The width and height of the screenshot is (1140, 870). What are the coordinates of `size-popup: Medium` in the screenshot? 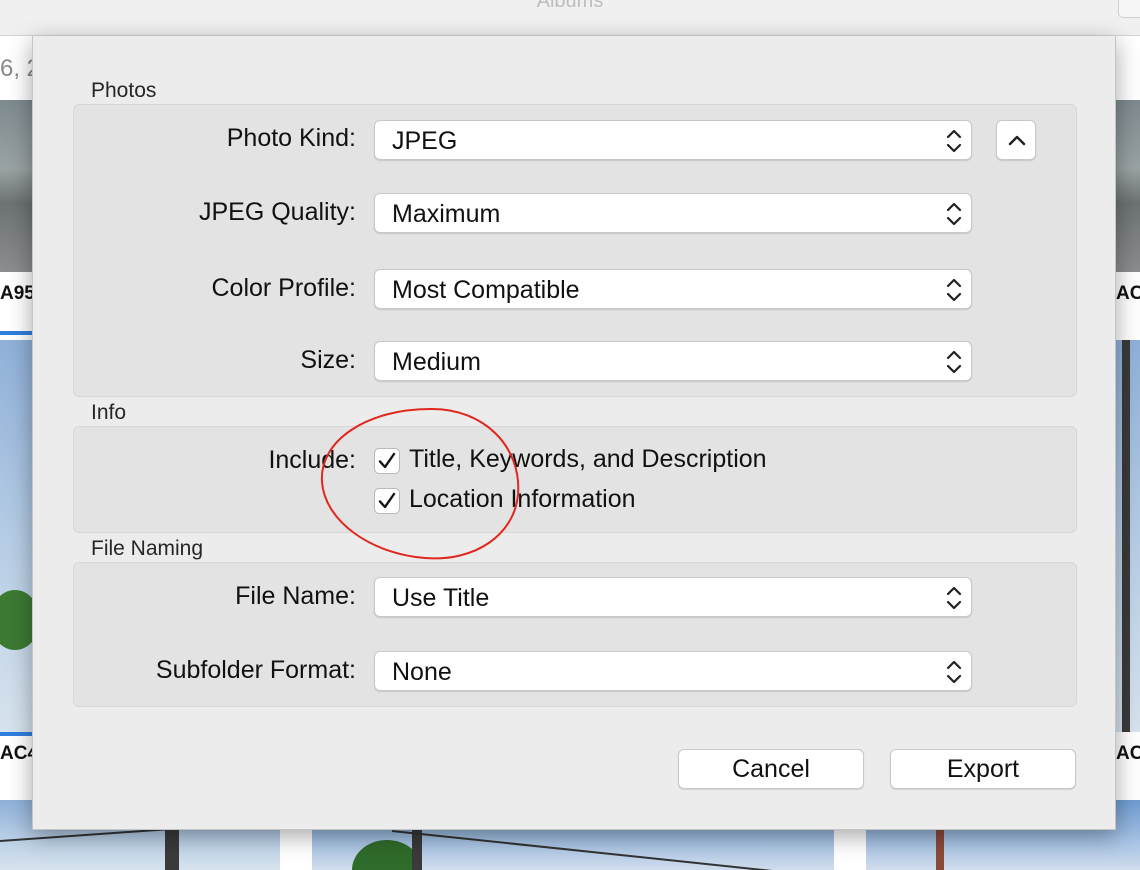 It's located at (673, 361).